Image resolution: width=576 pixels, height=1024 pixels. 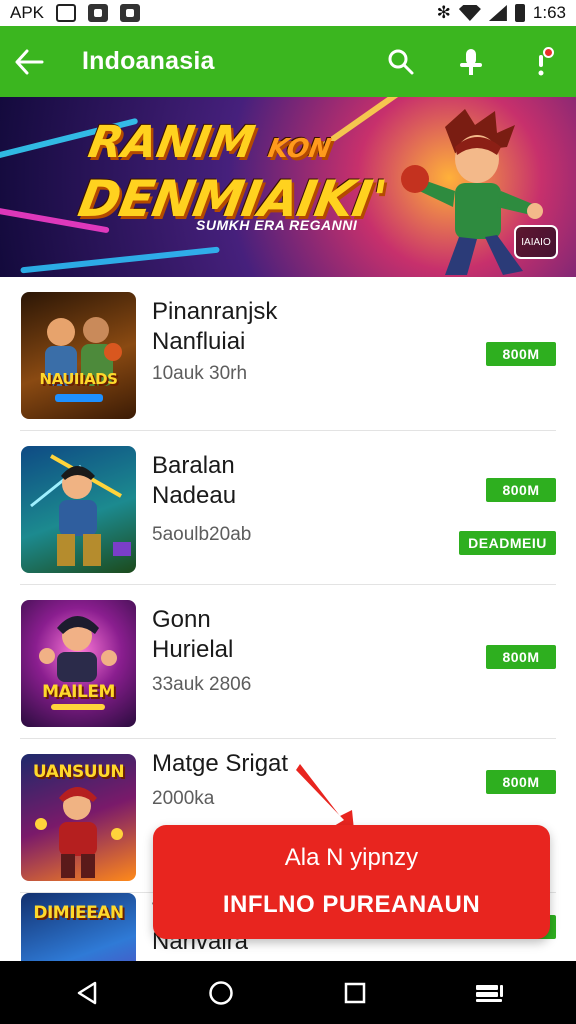 I want to click on item-title-line: Matge Srigat, so click(x=220, y=763).